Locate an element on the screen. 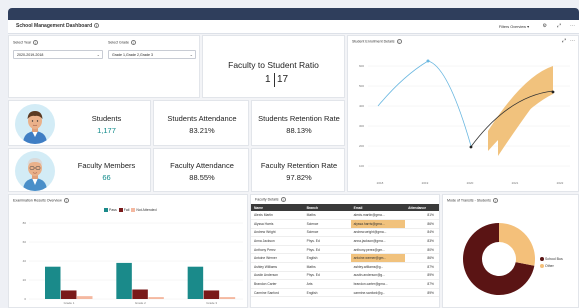 The height and width of the screenshot is (308, 579). students-retention-label: Students Retention Rate is located at coordinates (299, 118).